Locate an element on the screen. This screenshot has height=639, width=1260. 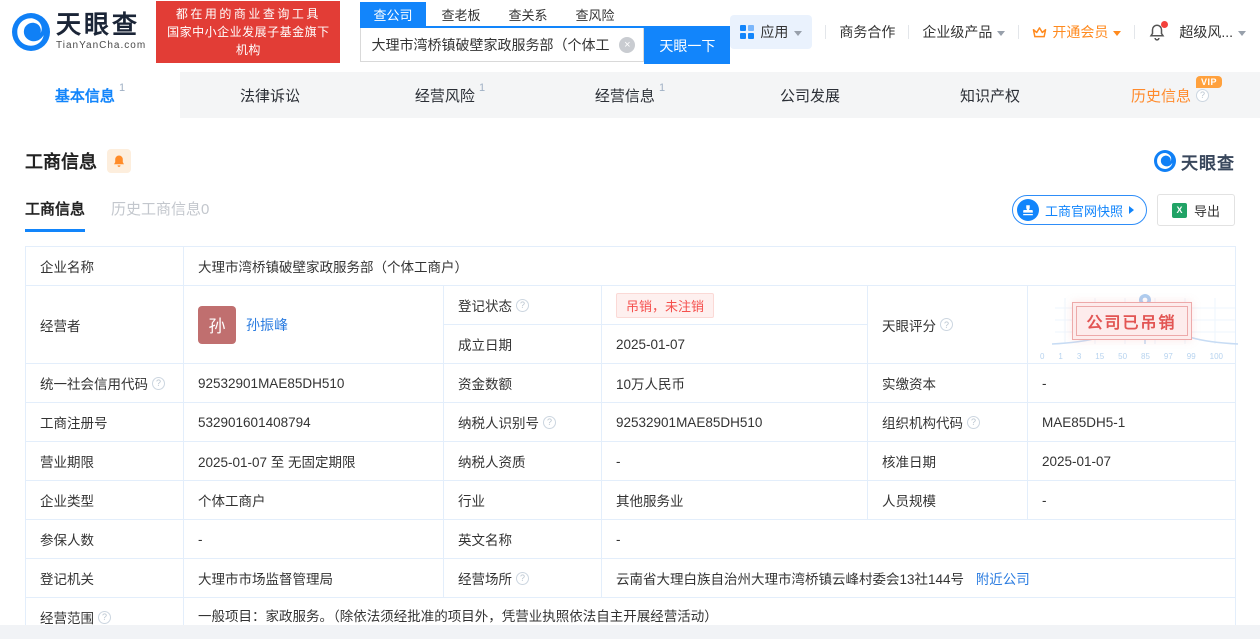
tab-operating-info: 经营信息 1 is located at coordinates (630, 95).